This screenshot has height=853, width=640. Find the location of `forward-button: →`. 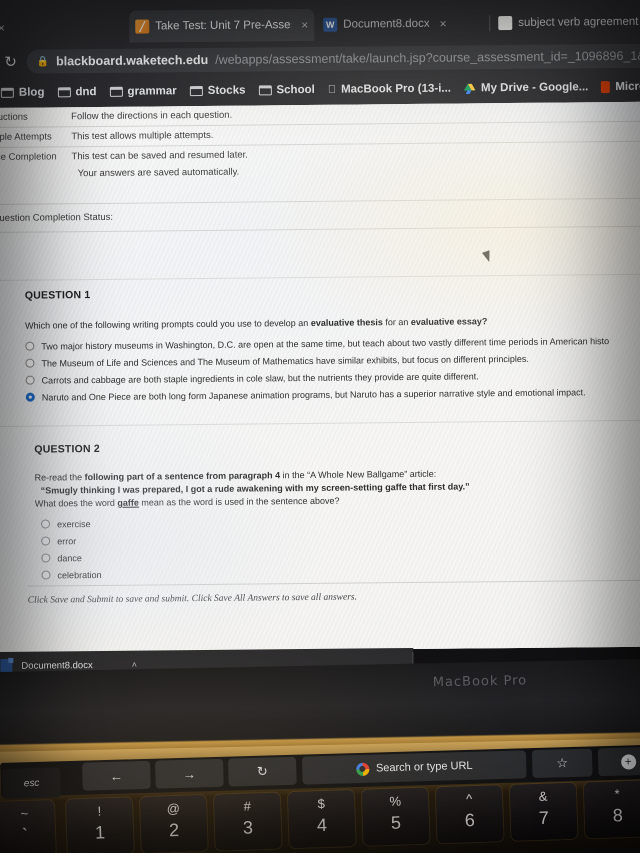

forward-button: → is located at coordinates (189, 773).